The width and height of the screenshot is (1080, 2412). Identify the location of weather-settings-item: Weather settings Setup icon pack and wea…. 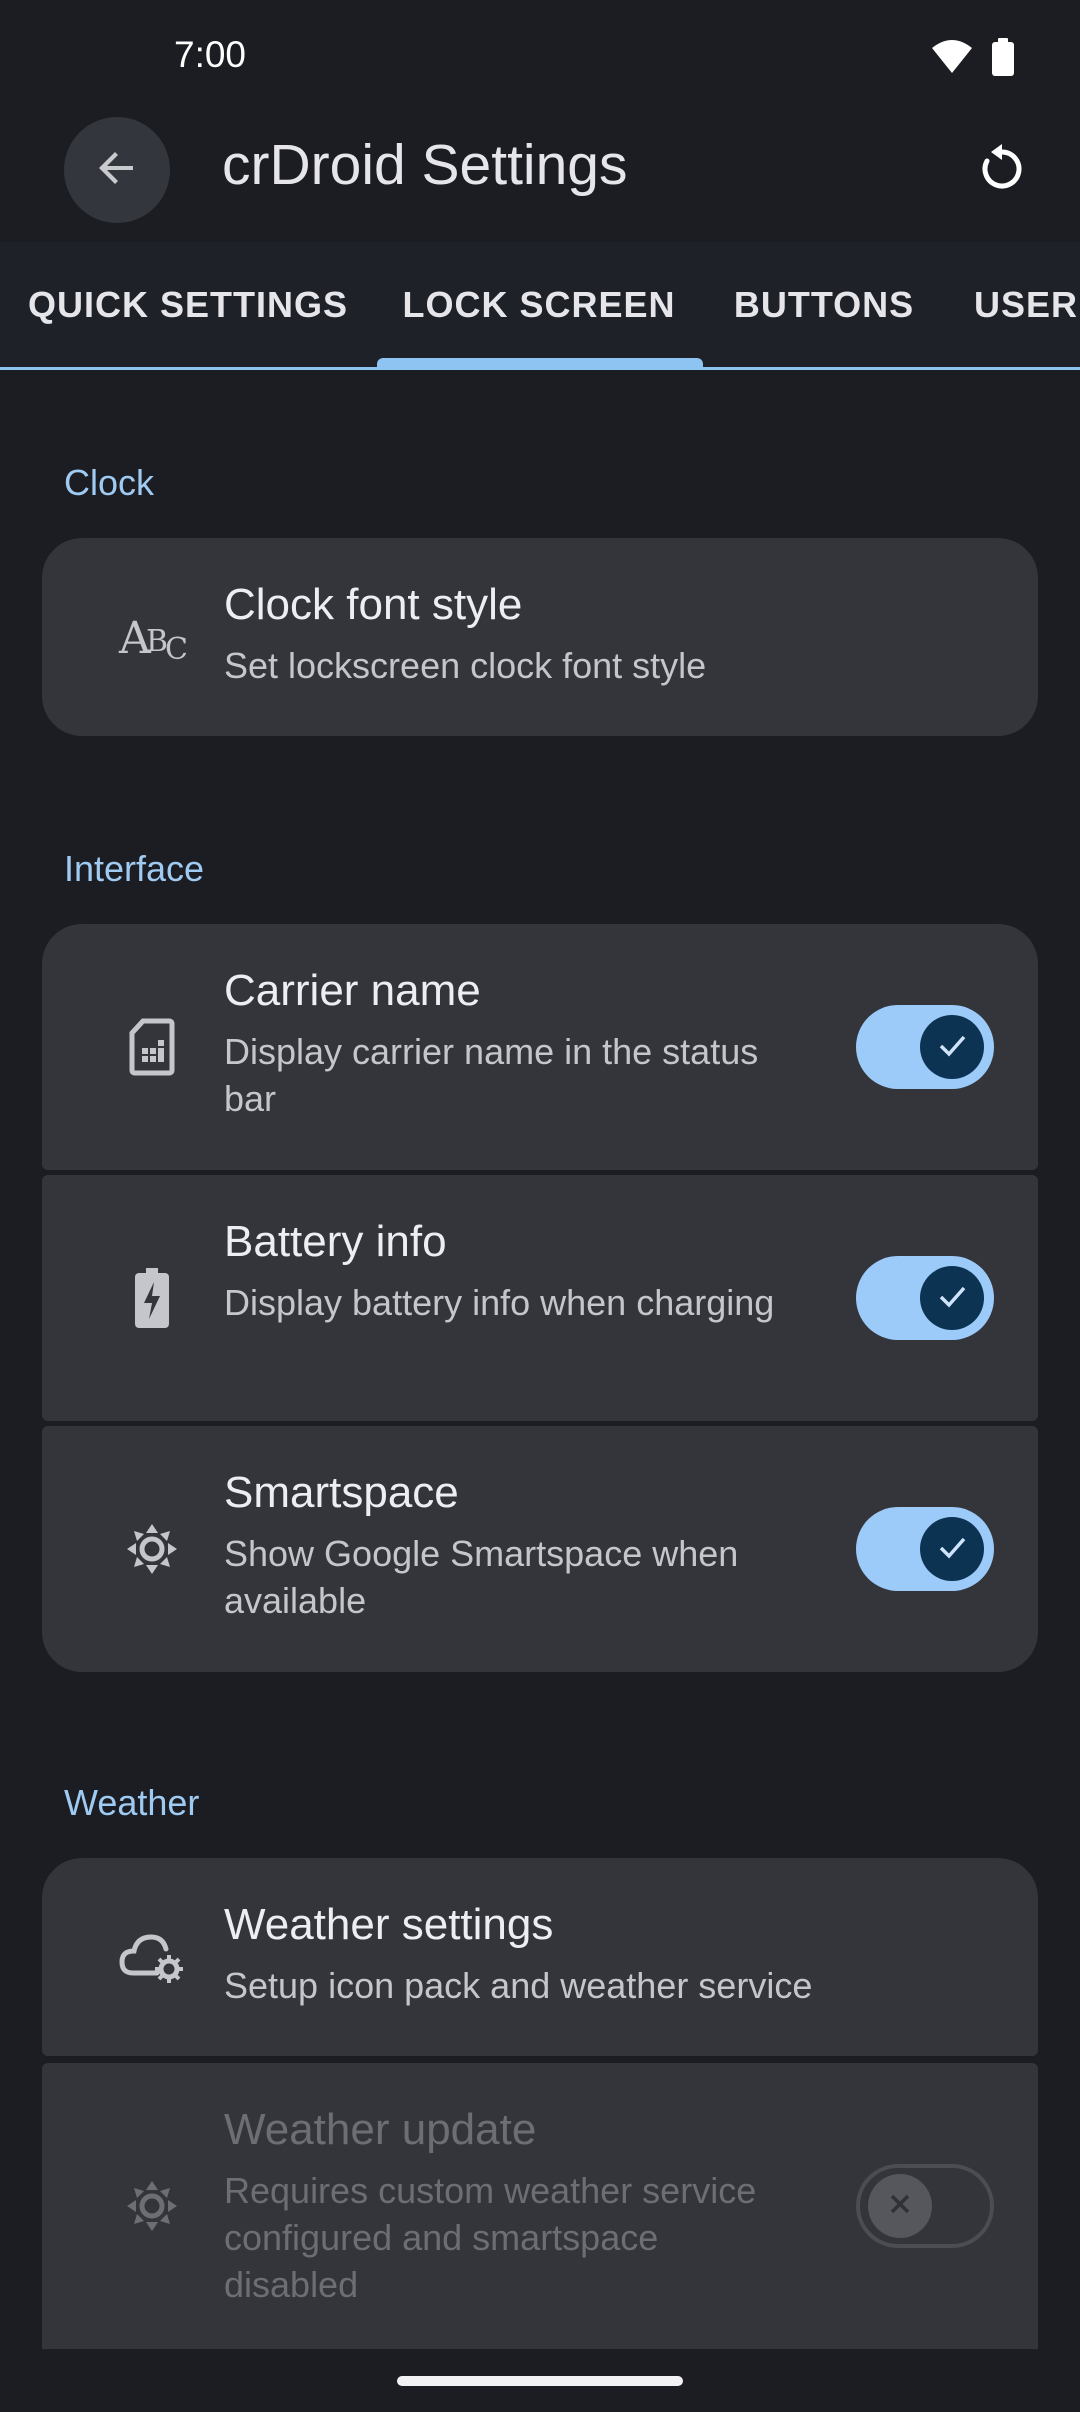
(540, 1957).